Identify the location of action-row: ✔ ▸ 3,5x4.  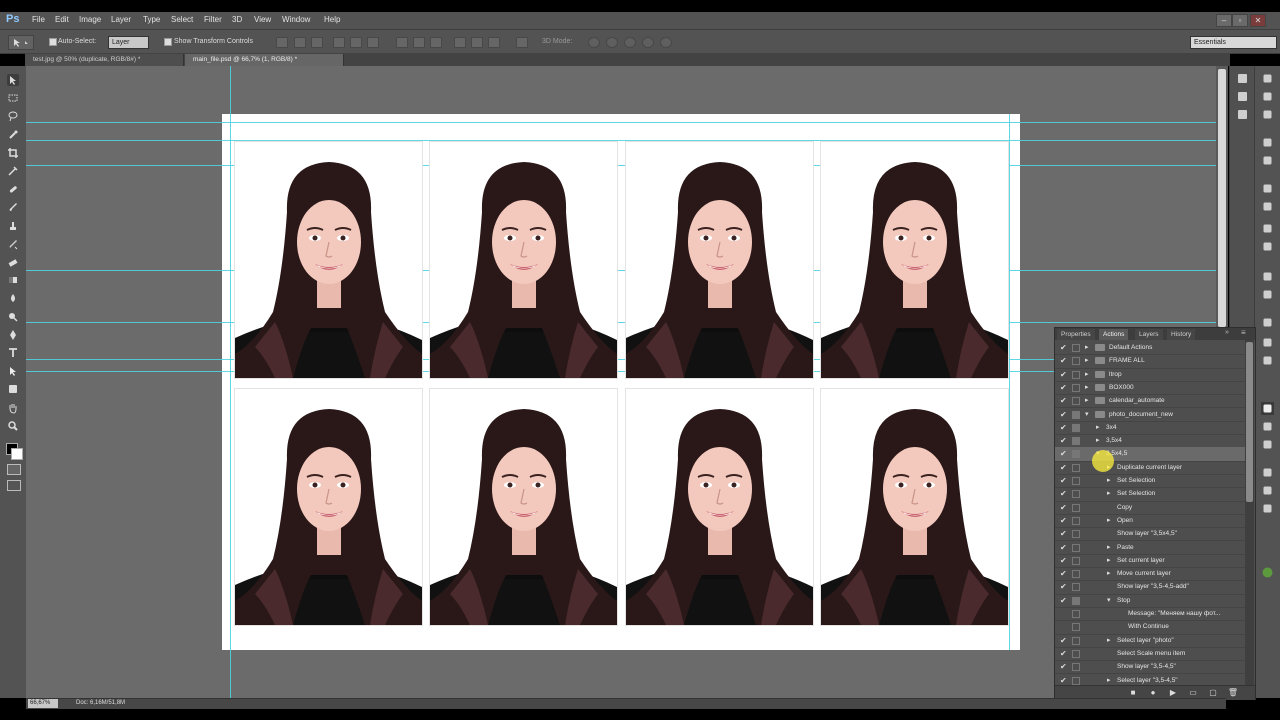
(1150, 441).